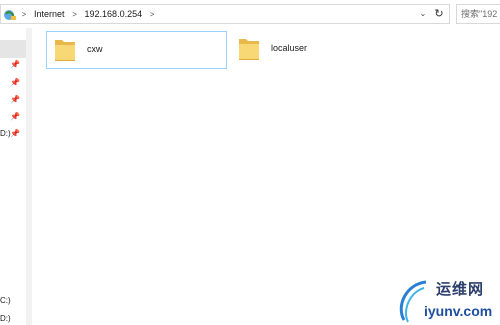 The width and height of the screenshot is (500, 325). Describe the element at coordinates (289, 48) in the screenshot. I see `folder-name: localuser` at that location.